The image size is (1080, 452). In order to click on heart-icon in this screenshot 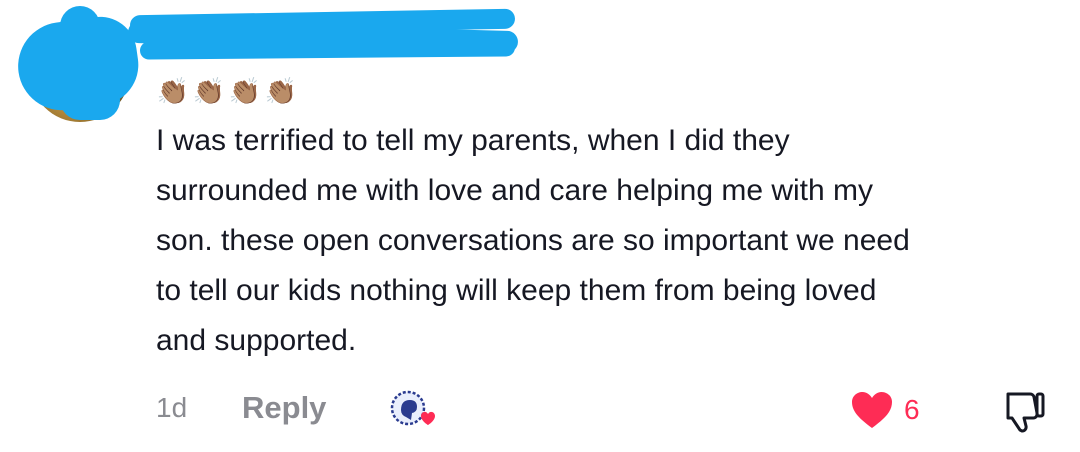, I will do `click(872, 410)`.